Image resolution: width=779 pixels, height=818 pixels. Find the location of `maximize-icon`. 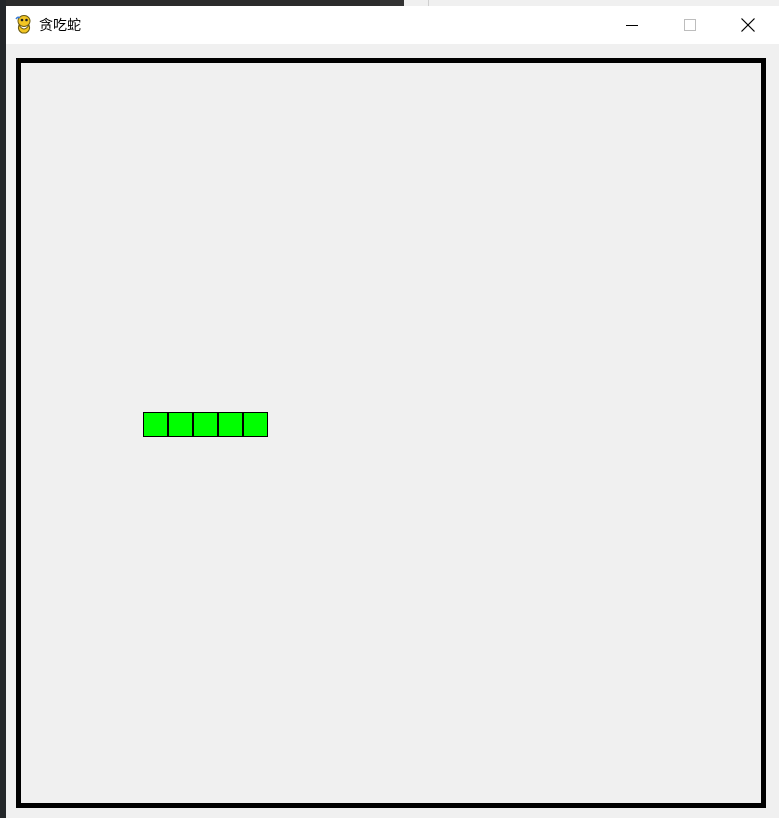

maximize-icon is located at coordinates (690, 25).